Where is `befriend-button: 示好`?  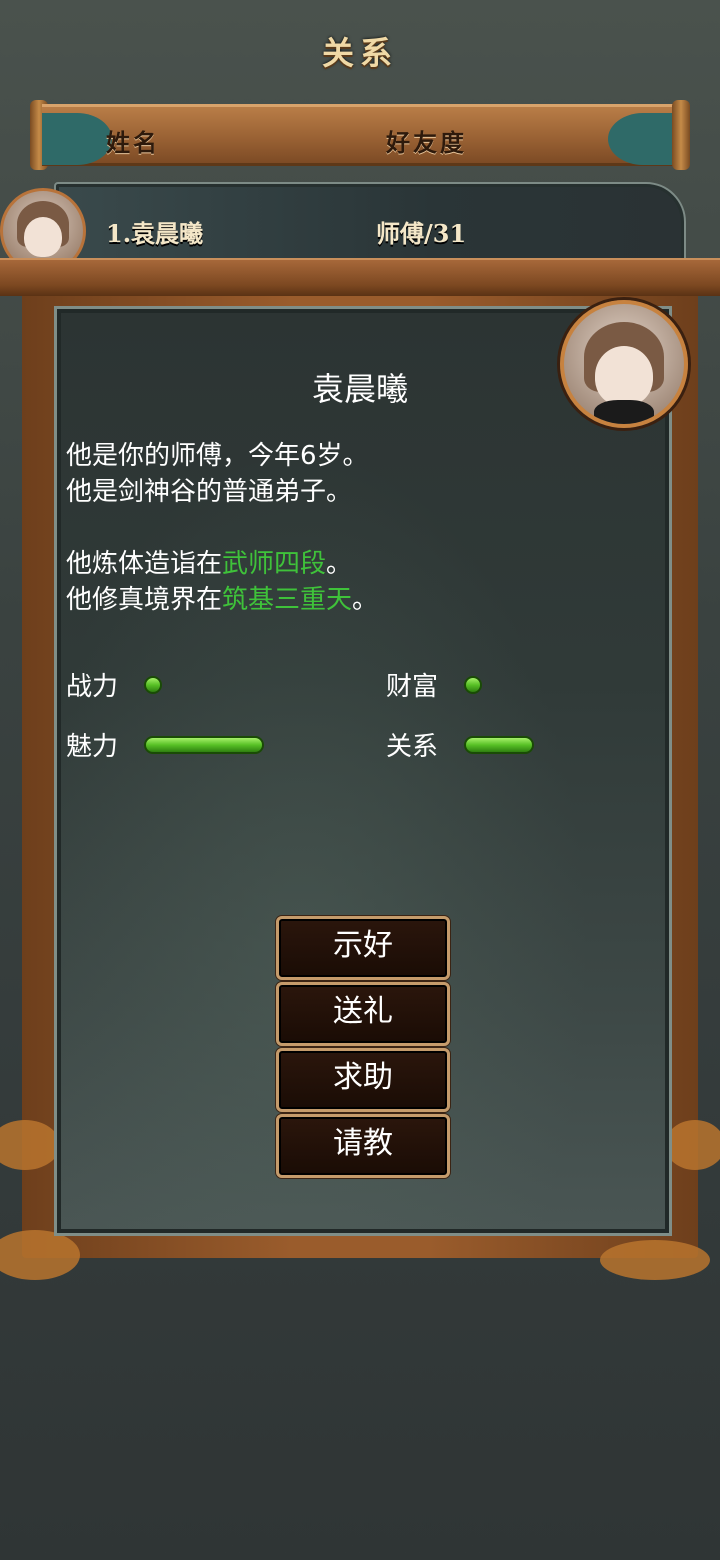
befriend-button: 示好 is located at coordinates (363, 948).